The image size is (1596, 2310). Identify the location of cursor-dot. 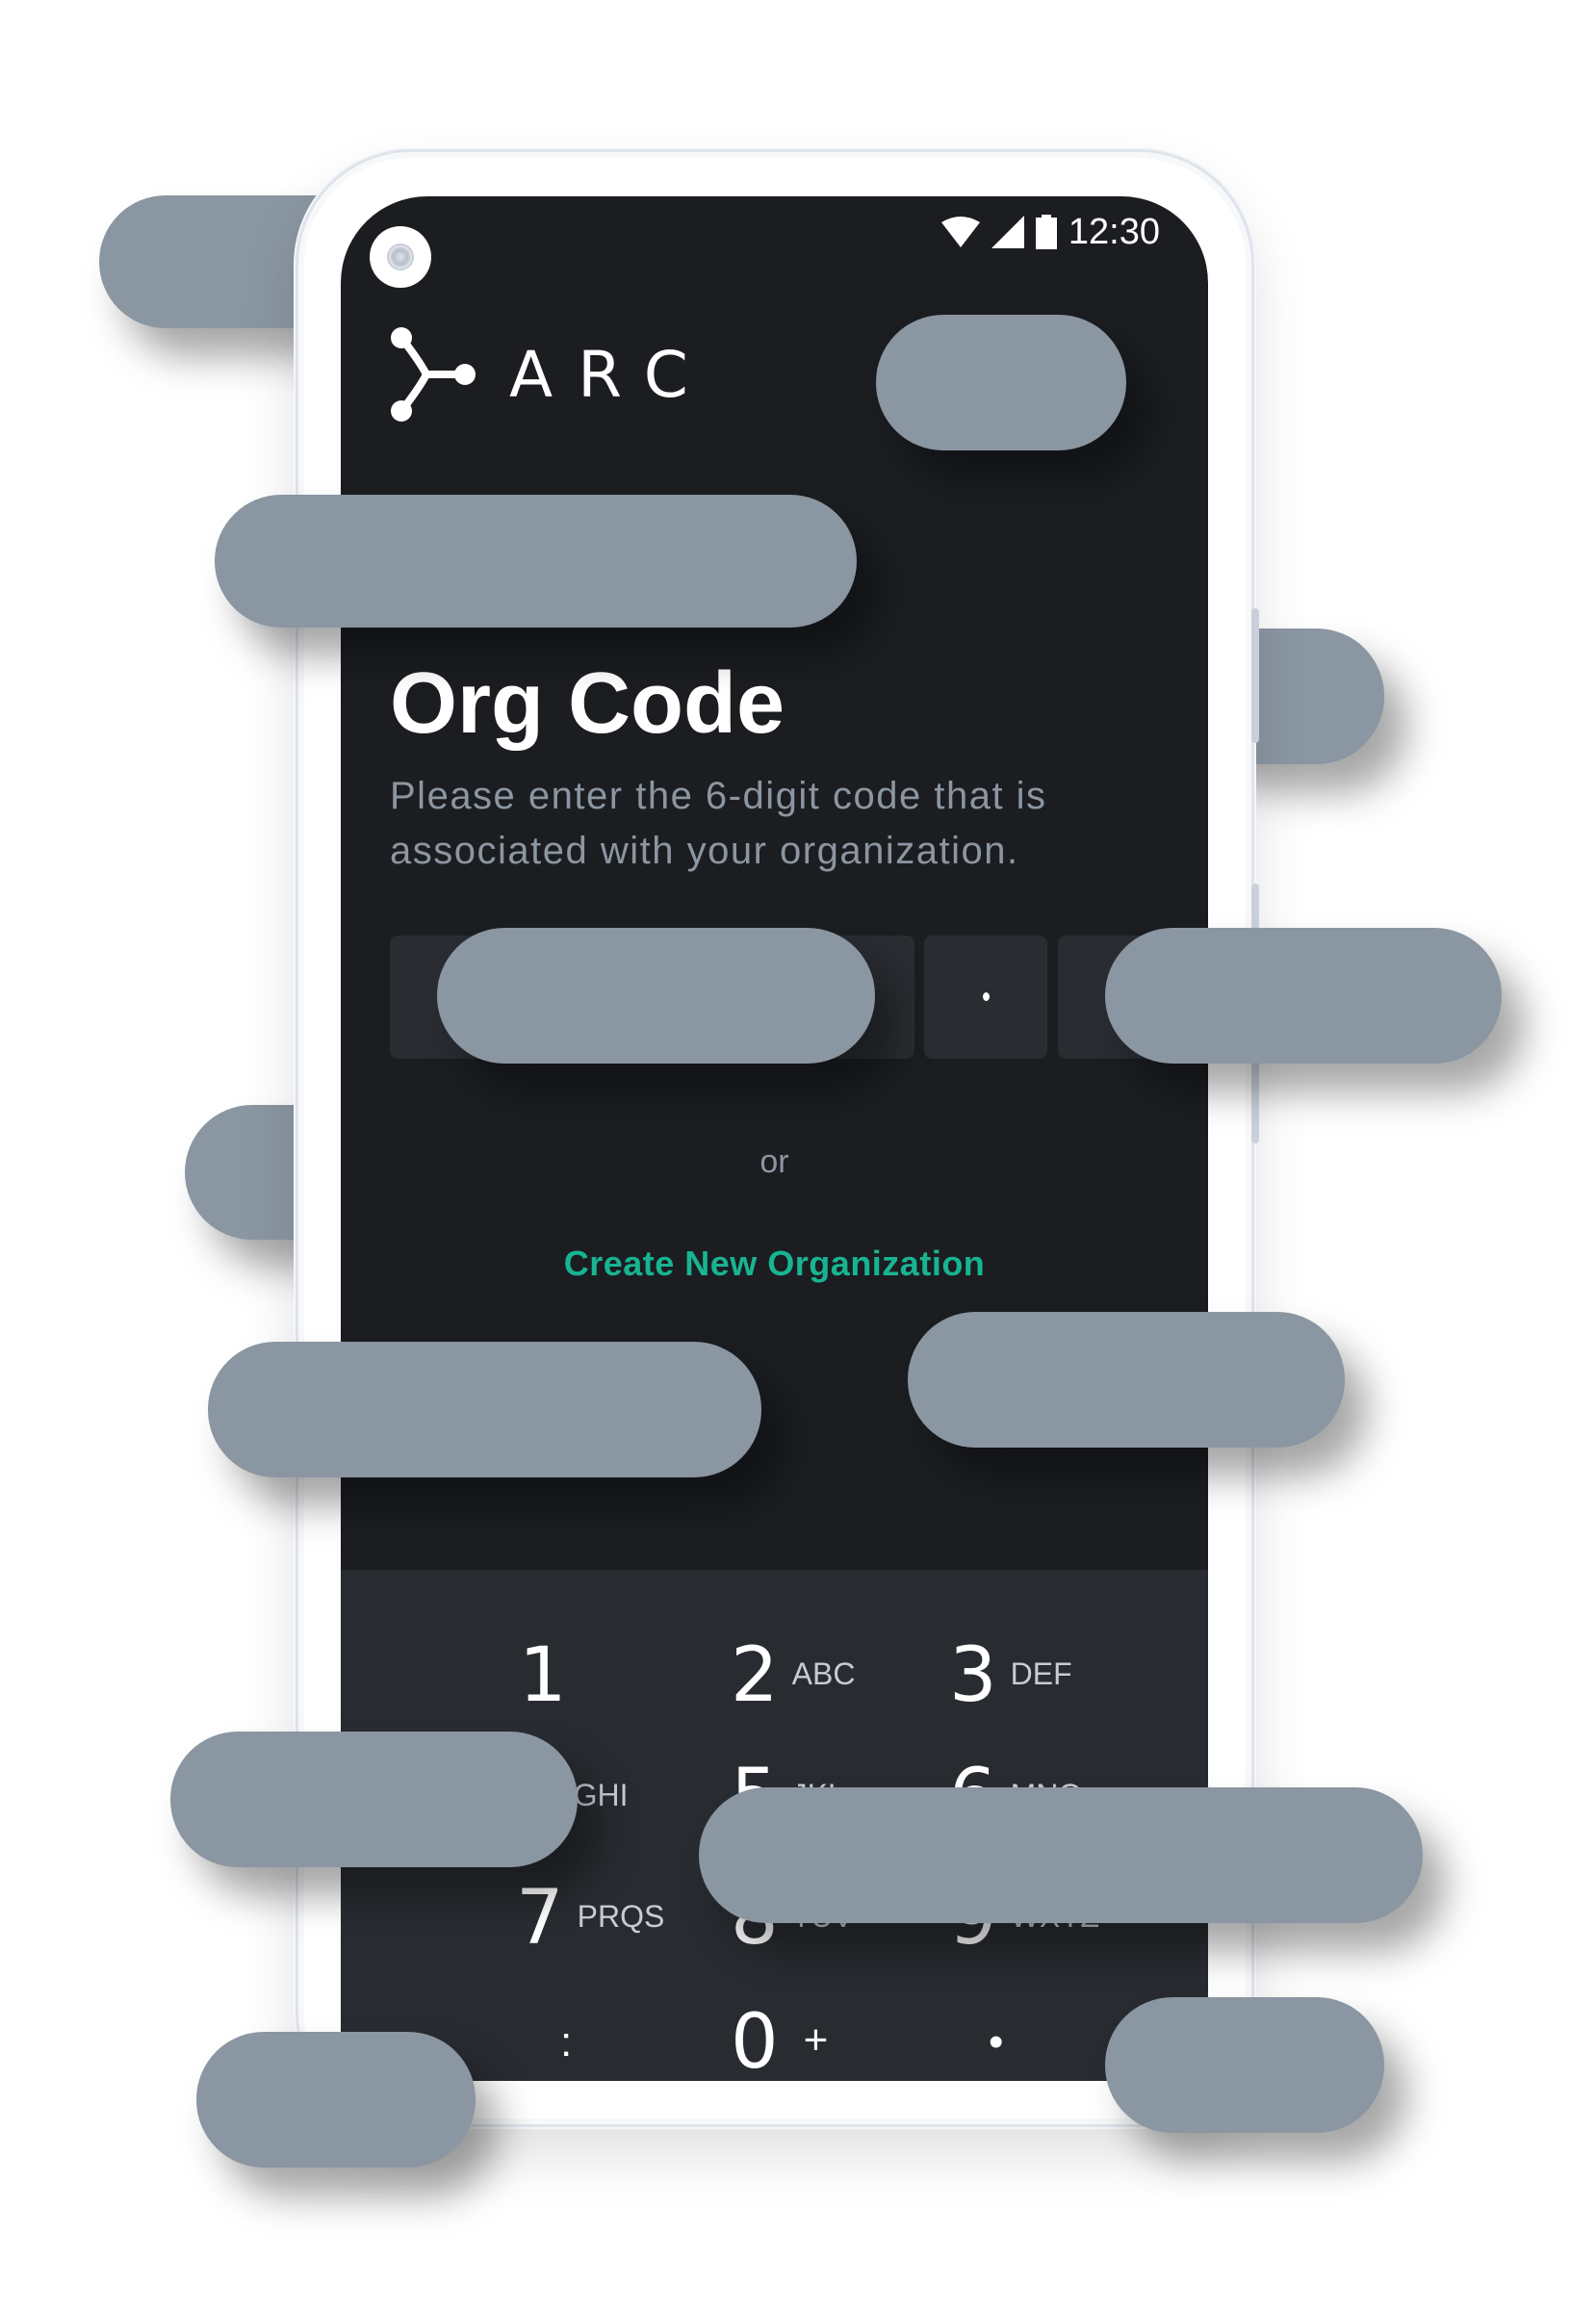
(987, 996).